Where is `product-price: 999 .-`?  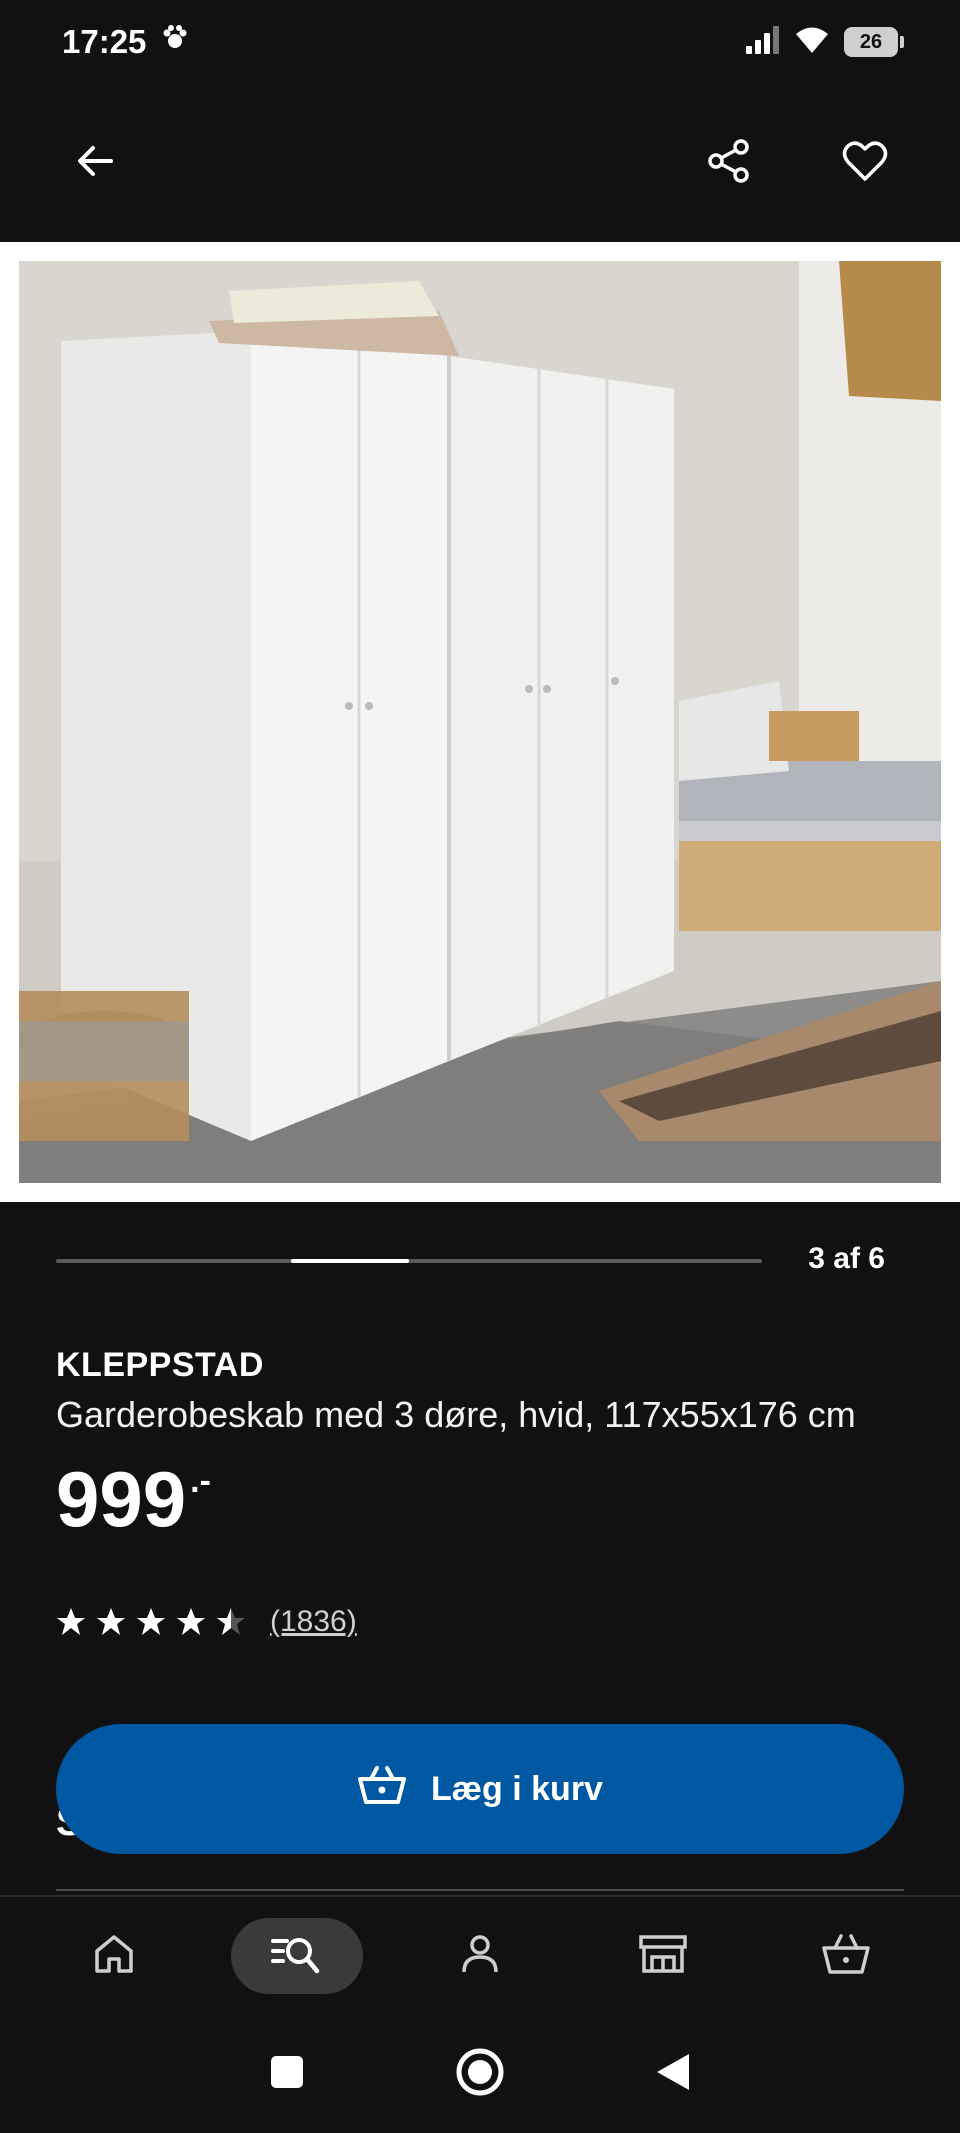
product-price: 999 .- is located at coordinates (133, 1499).